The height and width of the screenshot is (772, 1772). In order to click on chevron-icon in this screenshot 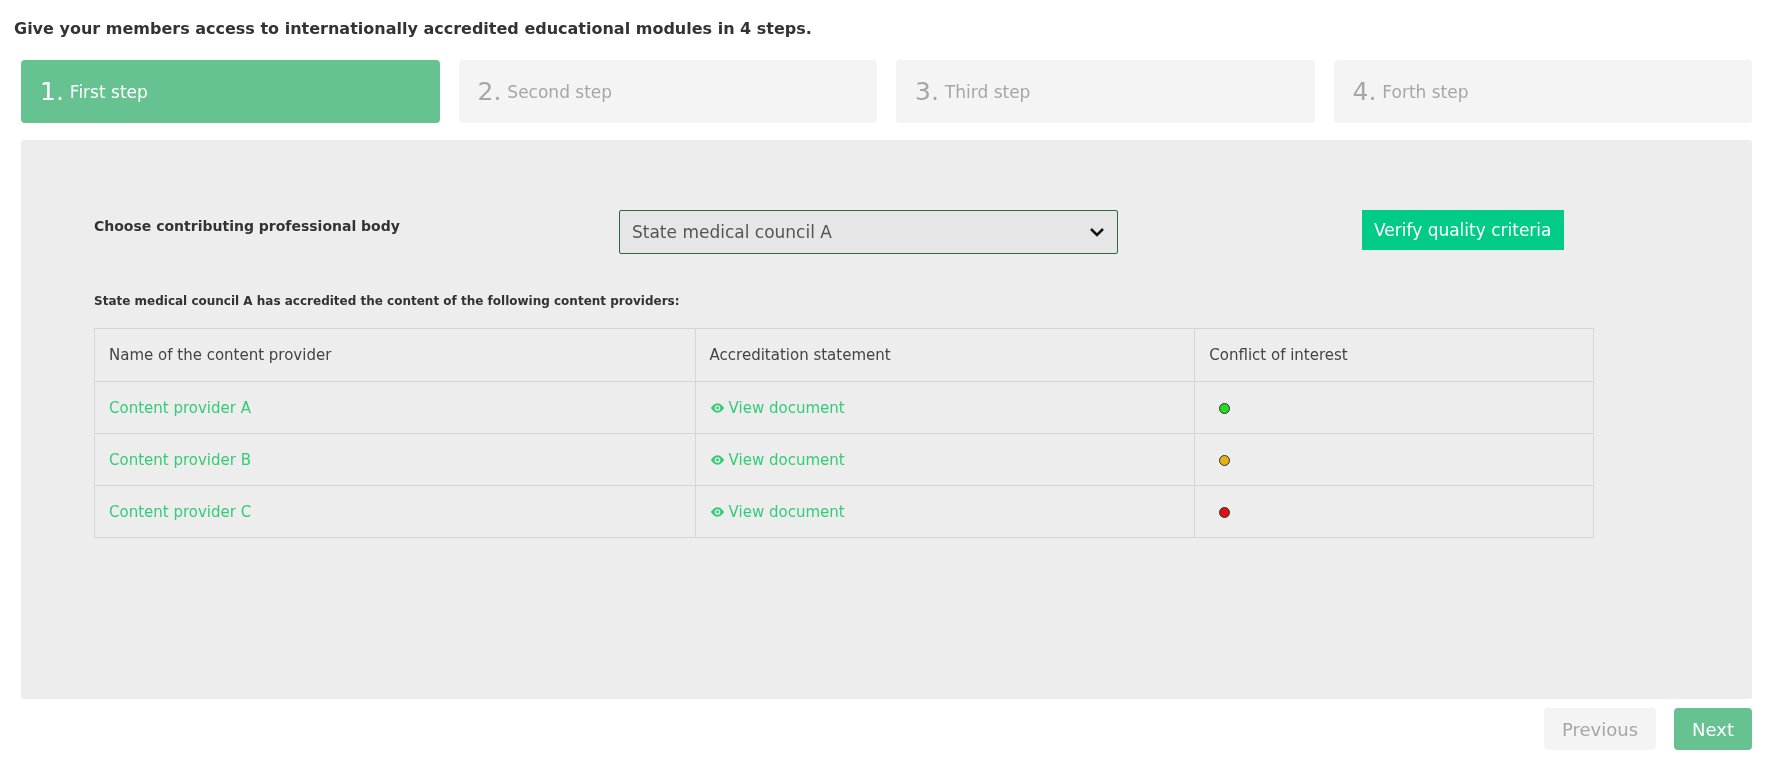, I will do `click(1097, 232)`.